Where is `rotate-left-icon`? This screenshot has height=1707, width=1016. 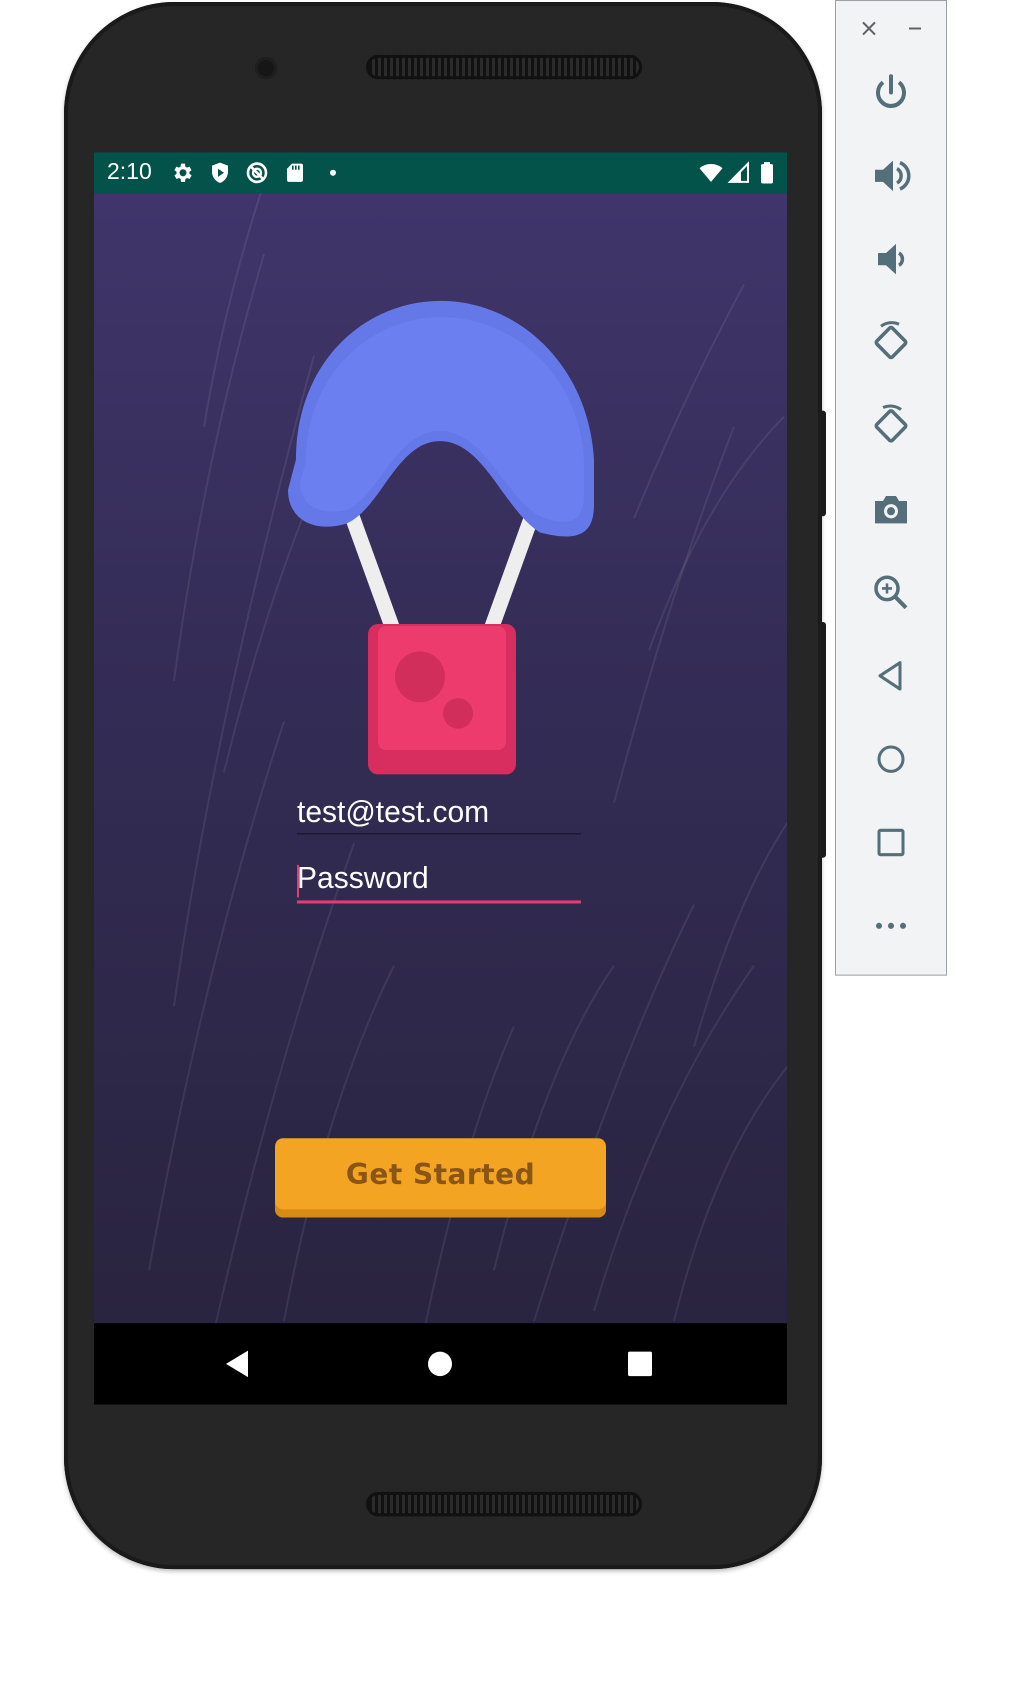 rotate-left-icon is located at coordinates (891, 340).